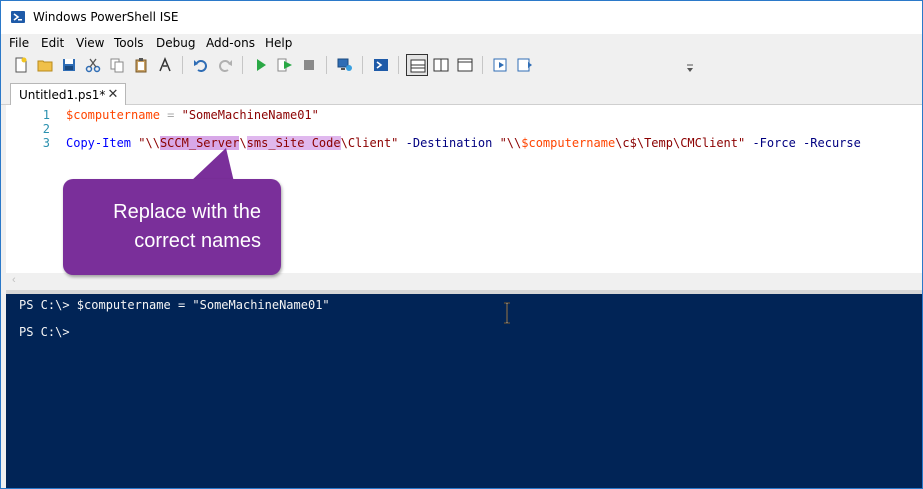  I want to click on menu-debug: Debug, so click(175, 43).